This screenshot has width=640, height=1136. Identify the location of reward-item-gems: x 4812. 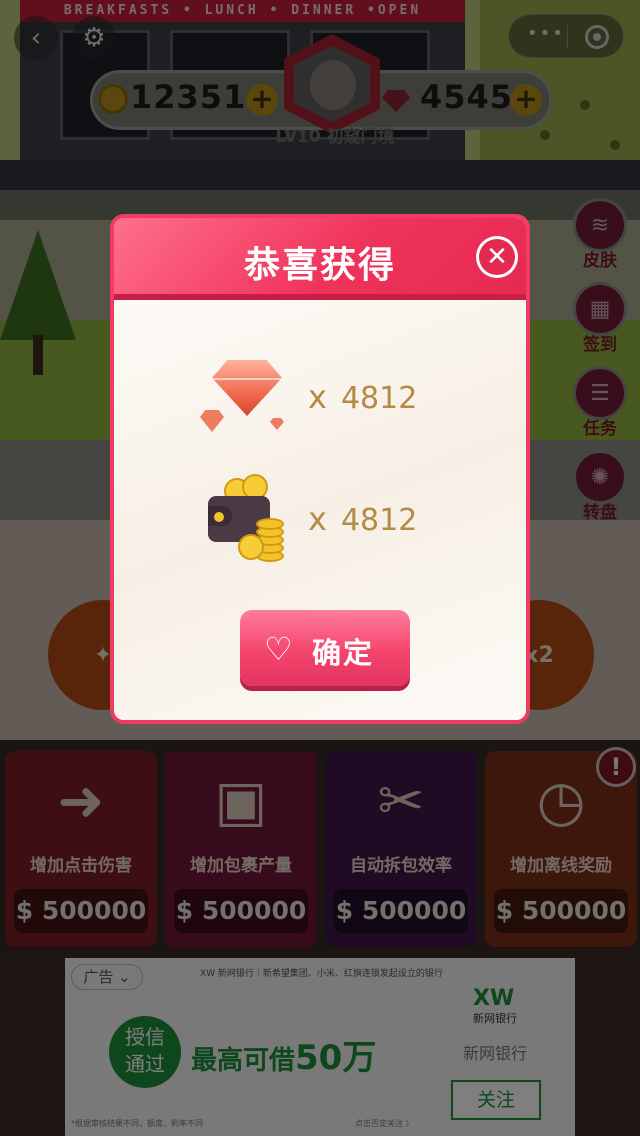
(320, 399).